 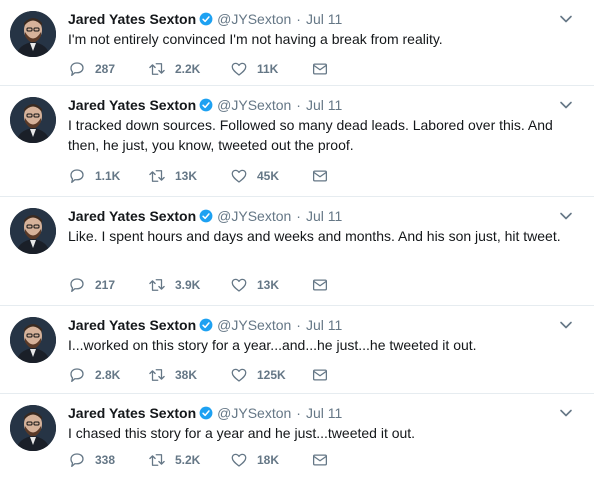 I want to click on like-button: 45K, so click(x=270, y=176).